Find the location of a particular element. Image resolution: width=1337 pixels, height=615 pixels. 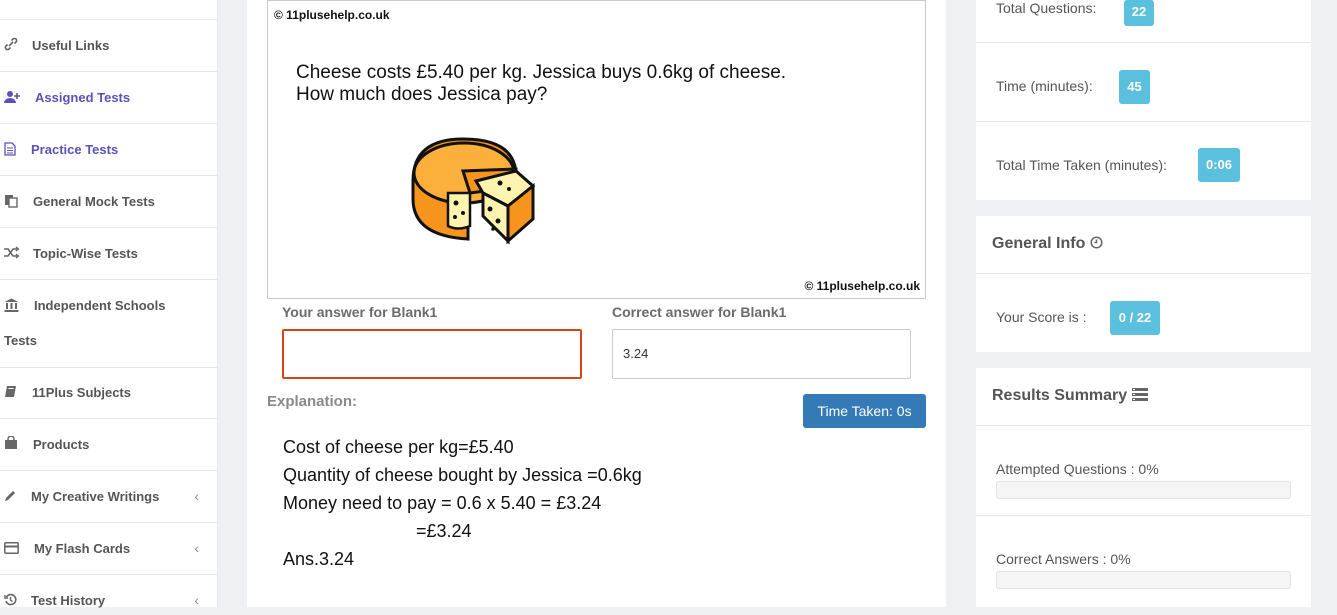

total-questions-label: Total Questions: is located at coordinates (1046, 8).